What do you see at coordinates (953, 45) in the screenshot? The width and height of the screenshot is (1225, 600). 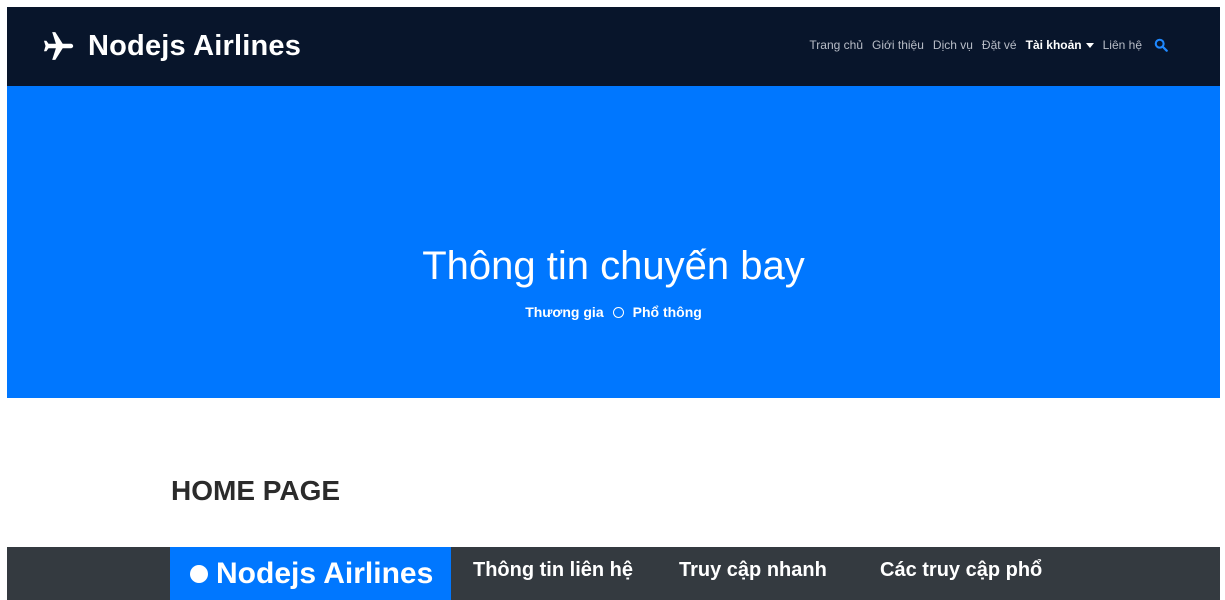 I see `nav-item-services: Dịch vụ` at bounding box center [953, 45].